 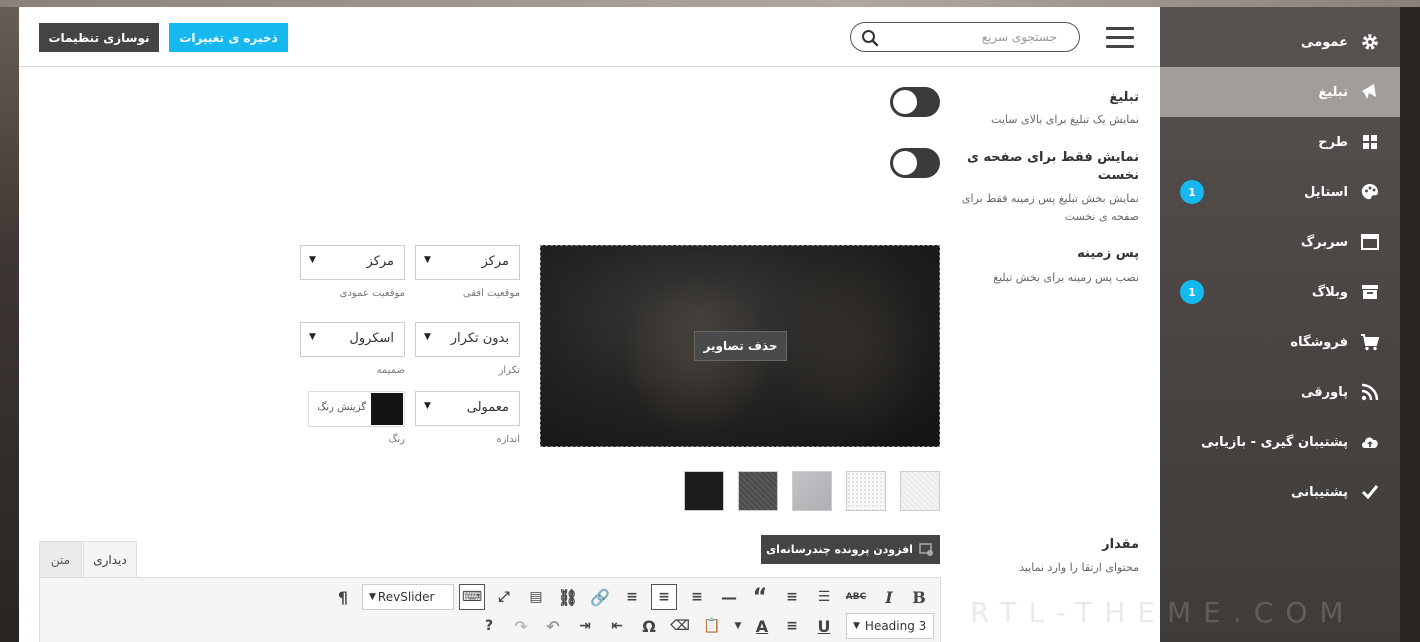 I want to click on shortcode-select-value: RevSlider, so click(x=406, y=597).